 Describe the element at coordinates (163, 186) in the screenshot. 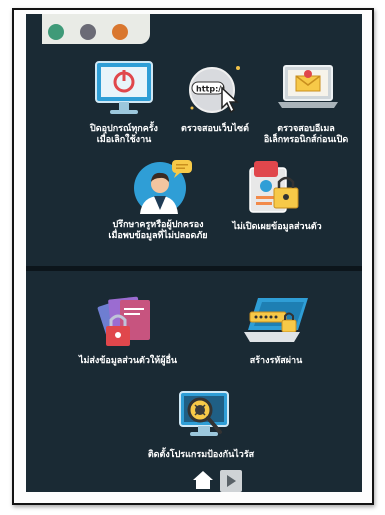

I see `advisor-speech-icon` at that location.